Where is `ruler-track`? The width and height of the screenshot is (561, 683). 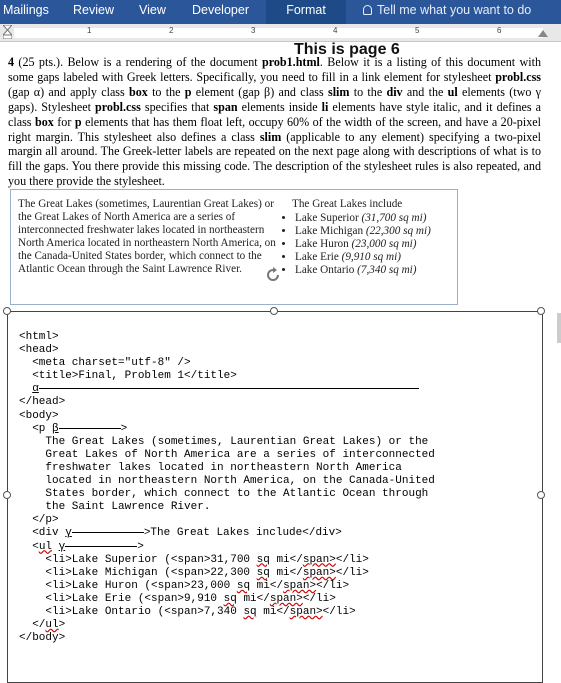 ruler-track is located at coordinates (278, 33).